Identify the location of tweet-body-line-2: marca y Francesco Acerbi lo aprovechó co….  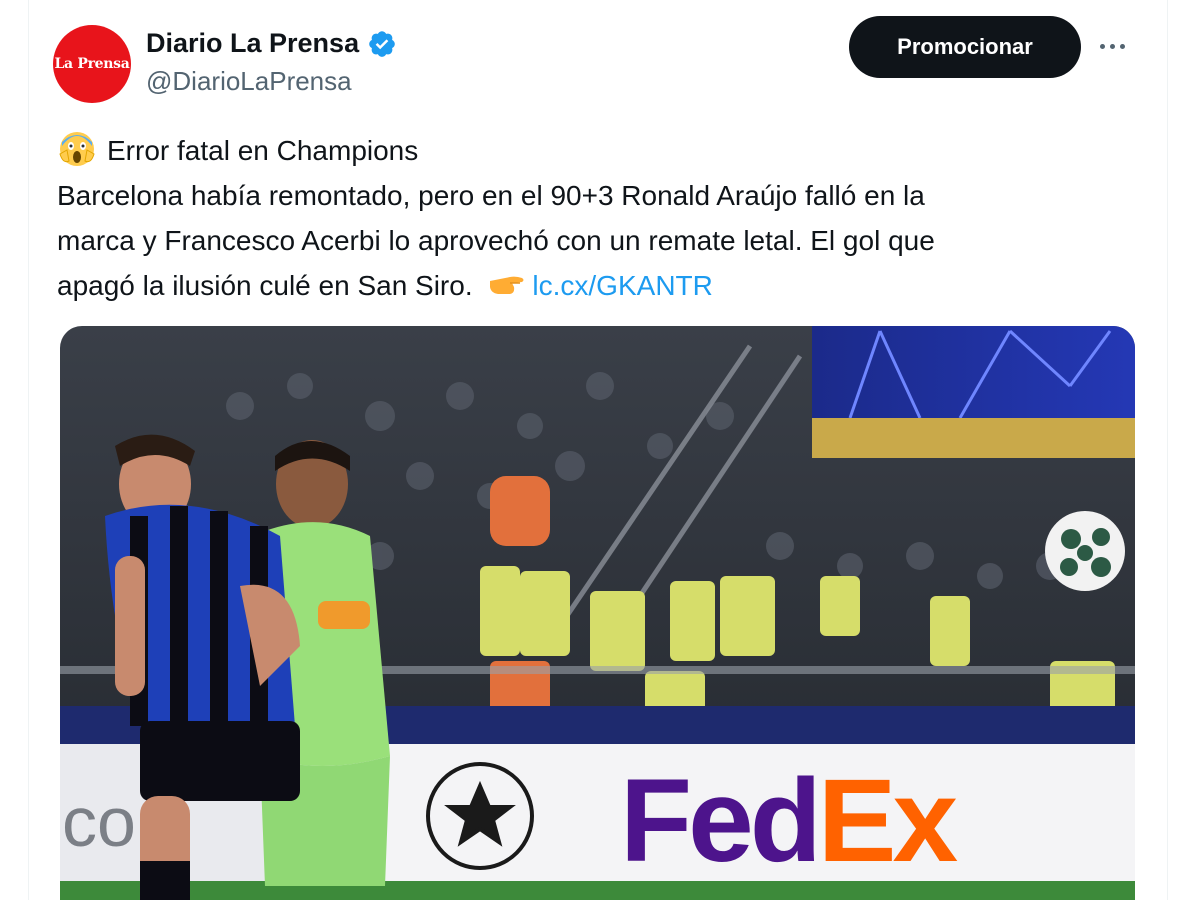
(496, 240).